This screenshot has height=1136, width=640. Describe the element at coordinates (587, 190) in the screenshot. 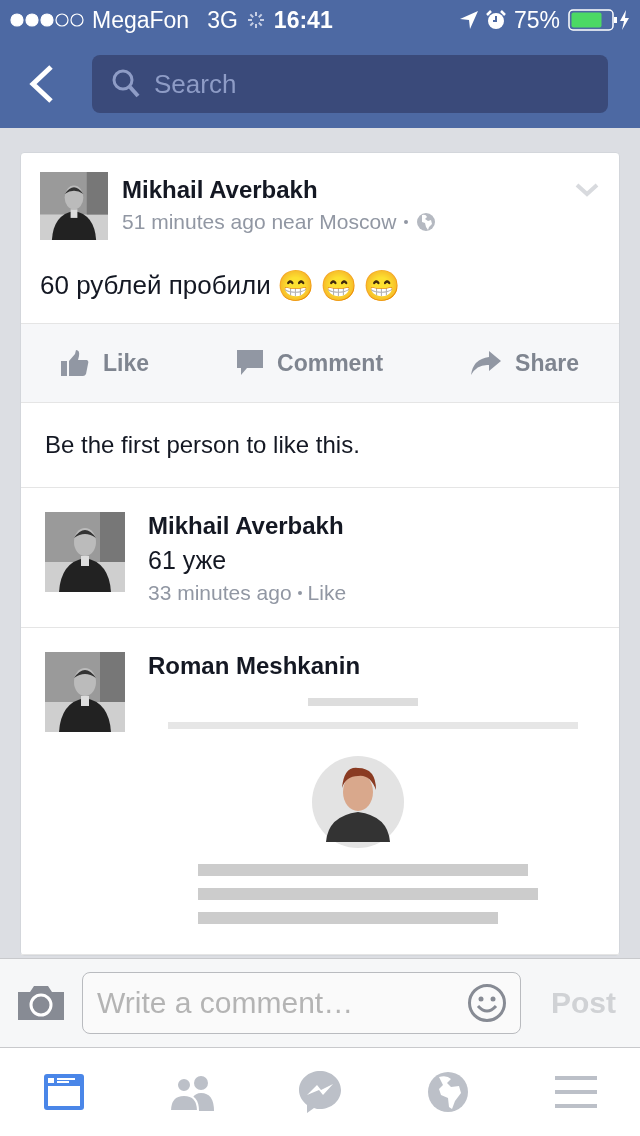

I see `chevron-down-icon` at that location.